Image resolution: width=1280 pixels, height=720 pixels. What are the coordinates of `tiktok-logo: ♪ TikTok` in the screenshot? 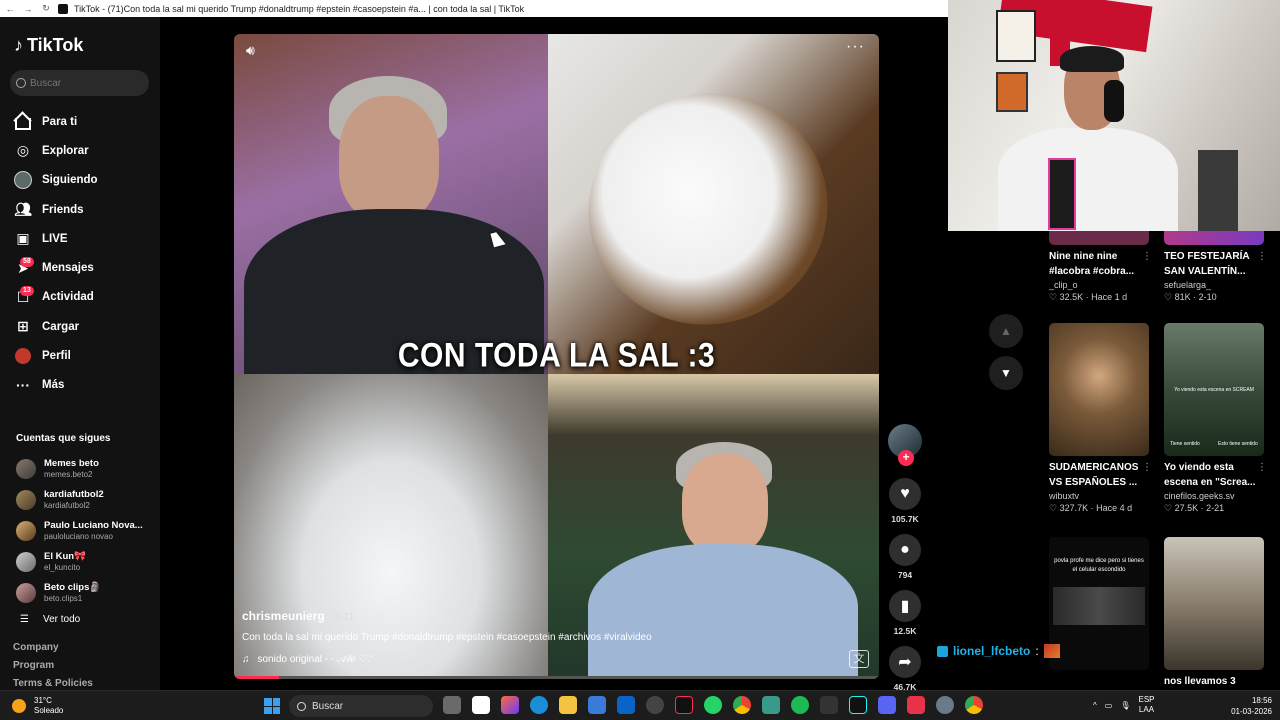 It's located at (48, 45).